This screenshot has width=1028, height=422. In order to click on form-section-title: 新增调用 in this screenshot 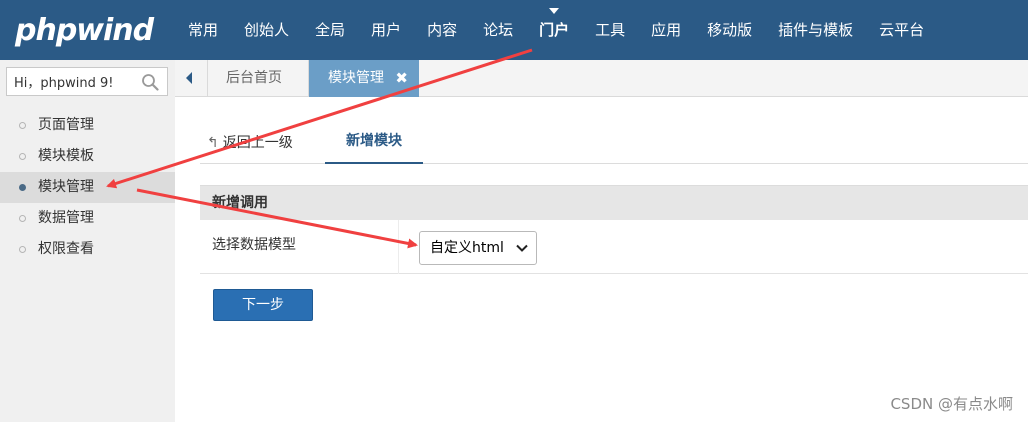, I will do `click(614, 202)`.